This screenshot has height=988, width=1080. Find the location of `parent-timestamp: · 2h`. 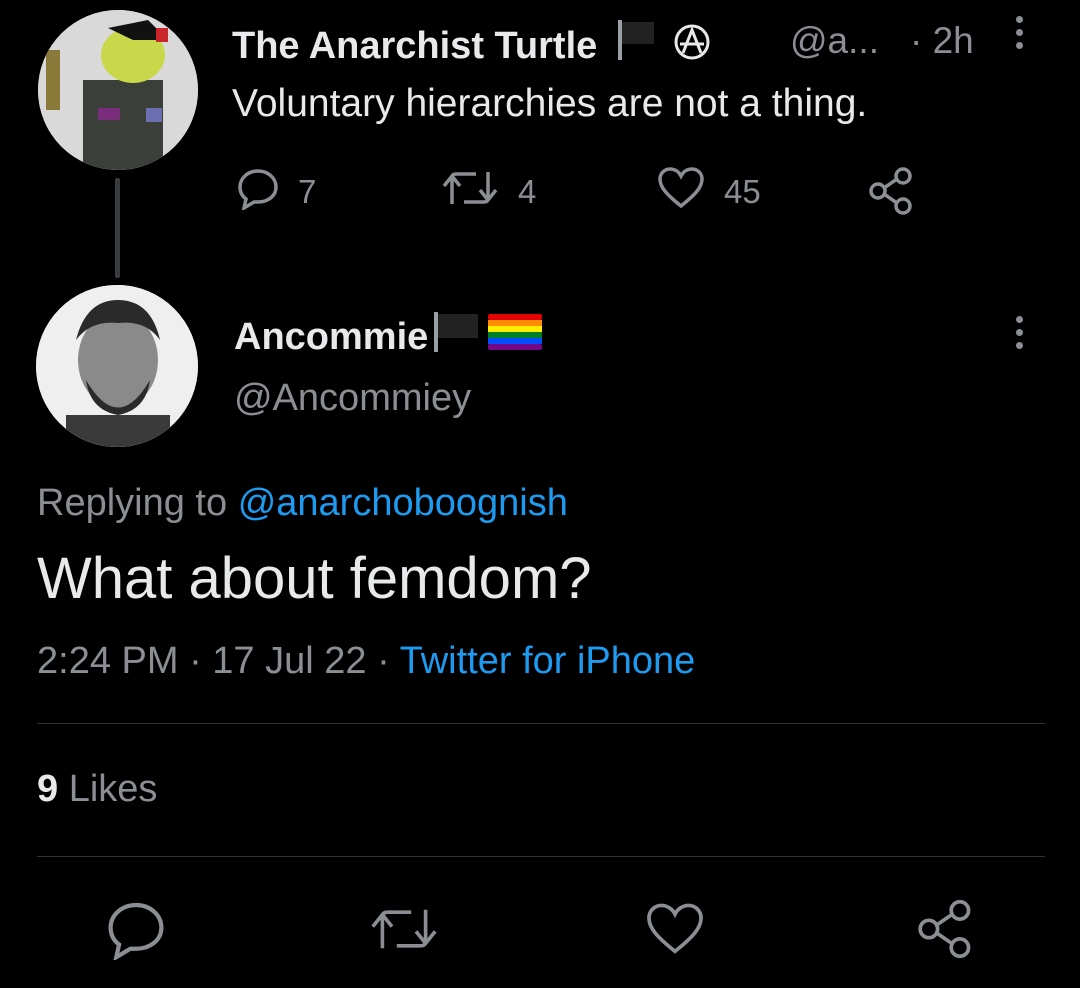

parent-timestamp: · 2h is located at coordinates (942, 41).